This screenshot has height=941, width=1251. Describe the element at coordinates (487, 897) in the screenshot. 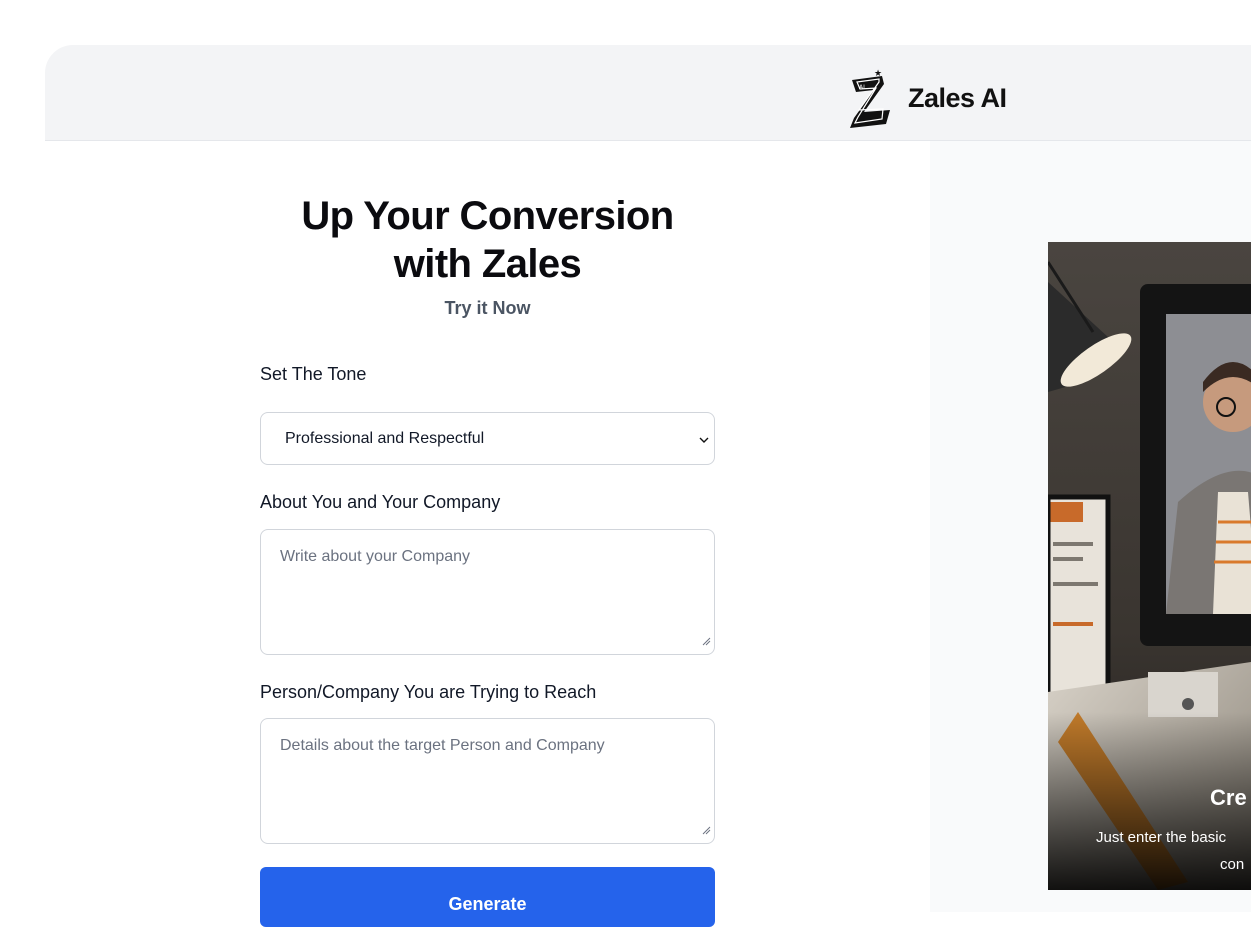

I see `generate-button: Generate` at that location.